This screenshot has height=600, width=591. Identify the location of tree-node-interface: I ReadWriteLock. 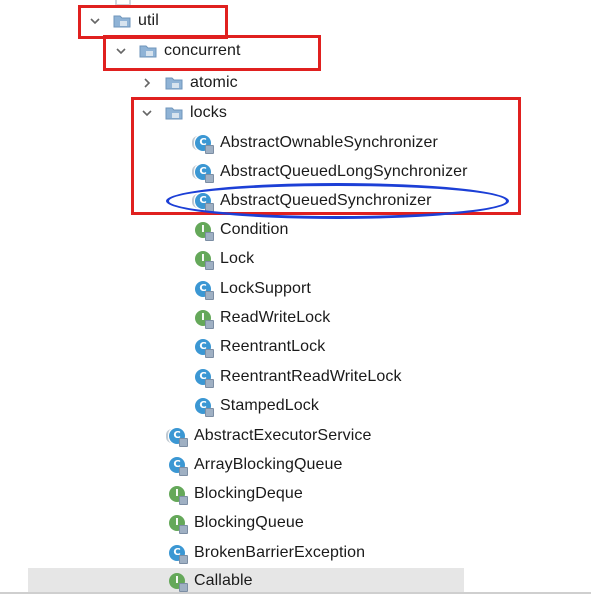
(262, 318).